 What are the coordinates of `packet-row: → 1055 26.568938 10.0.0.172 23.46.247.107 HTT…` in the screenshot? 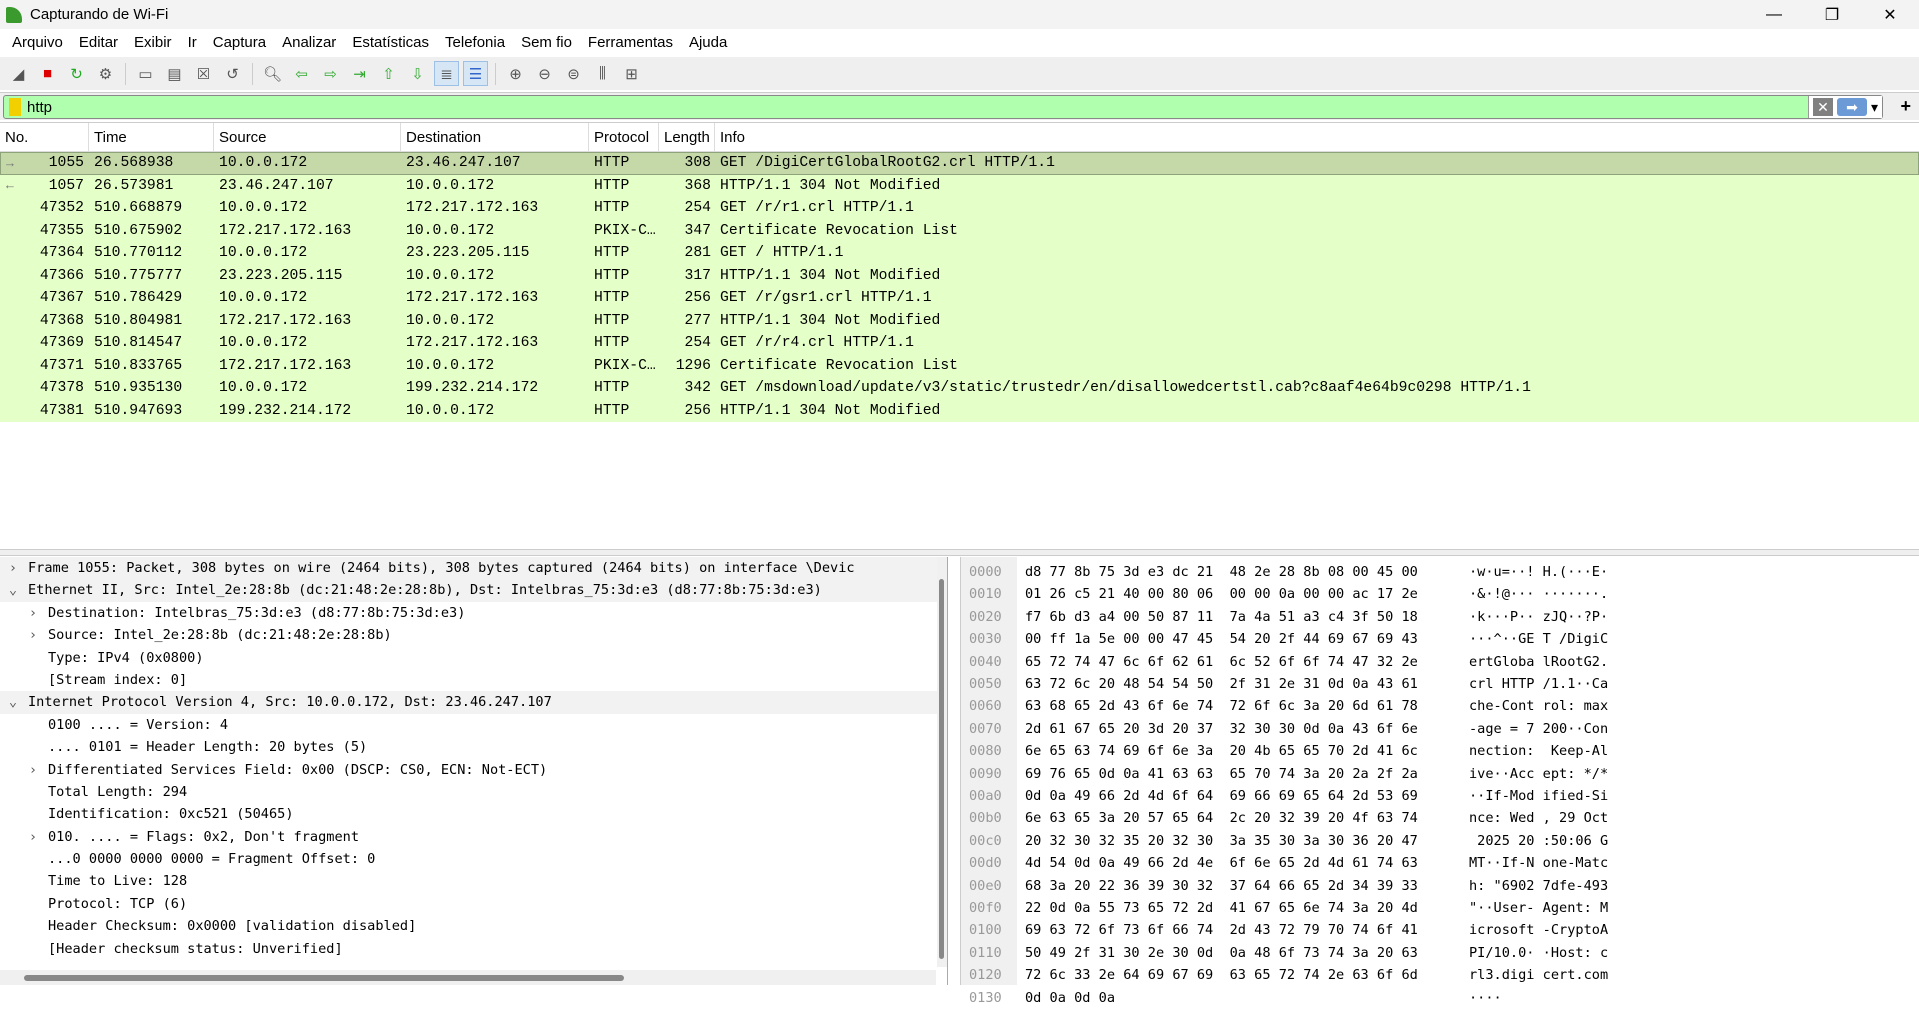 It's located at (959, 163).